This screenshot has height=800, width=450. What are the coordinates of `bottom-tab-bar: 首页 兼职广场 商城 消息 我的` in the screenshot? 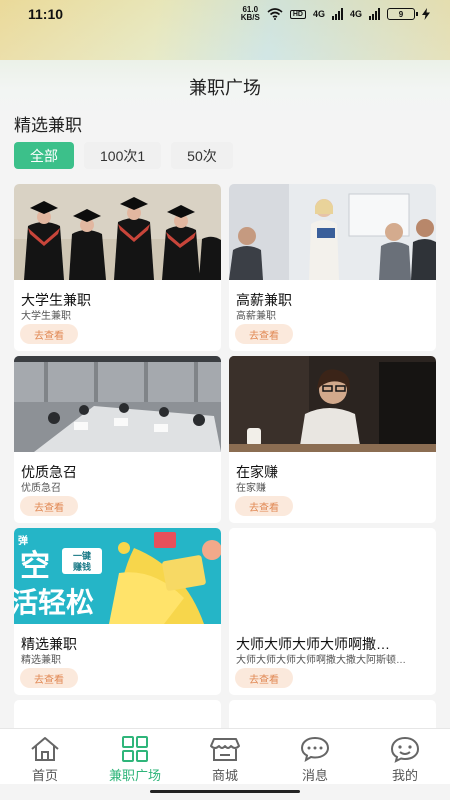 It's located at (225, 756).